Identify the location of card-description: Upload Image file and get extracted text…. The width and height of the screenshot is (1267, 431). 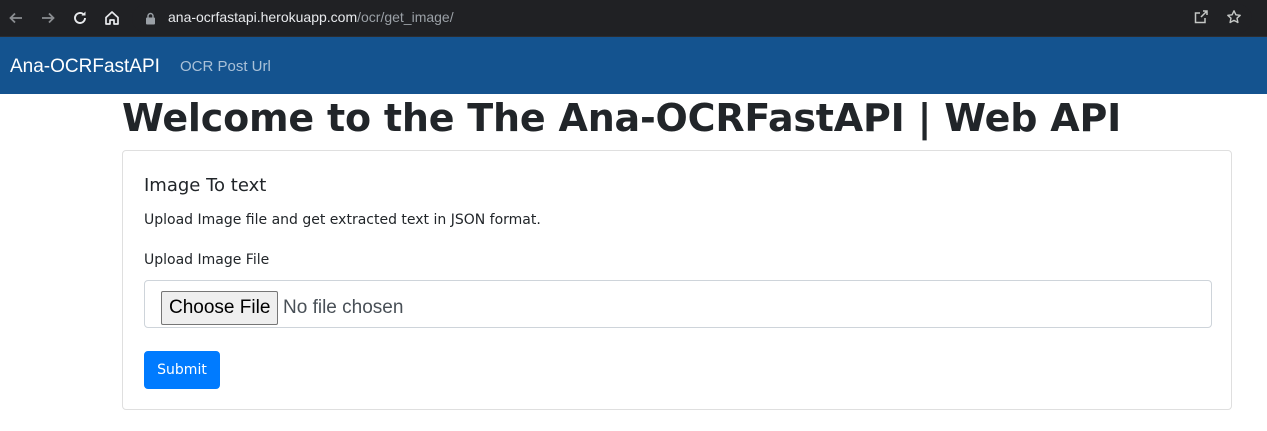
(342, 220).